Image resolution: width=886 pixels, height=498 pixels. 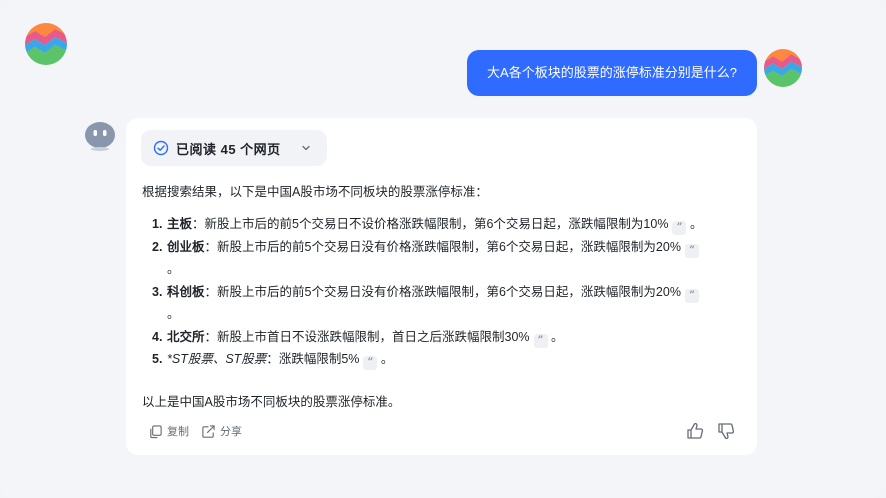 What do you see at coordinates (315, 192) in the screenshot?
I see `answer-intro: 根据搜索结果，以下是中国A股市场不同板块的股票涨停标准：` at bounding box center [315, 192].